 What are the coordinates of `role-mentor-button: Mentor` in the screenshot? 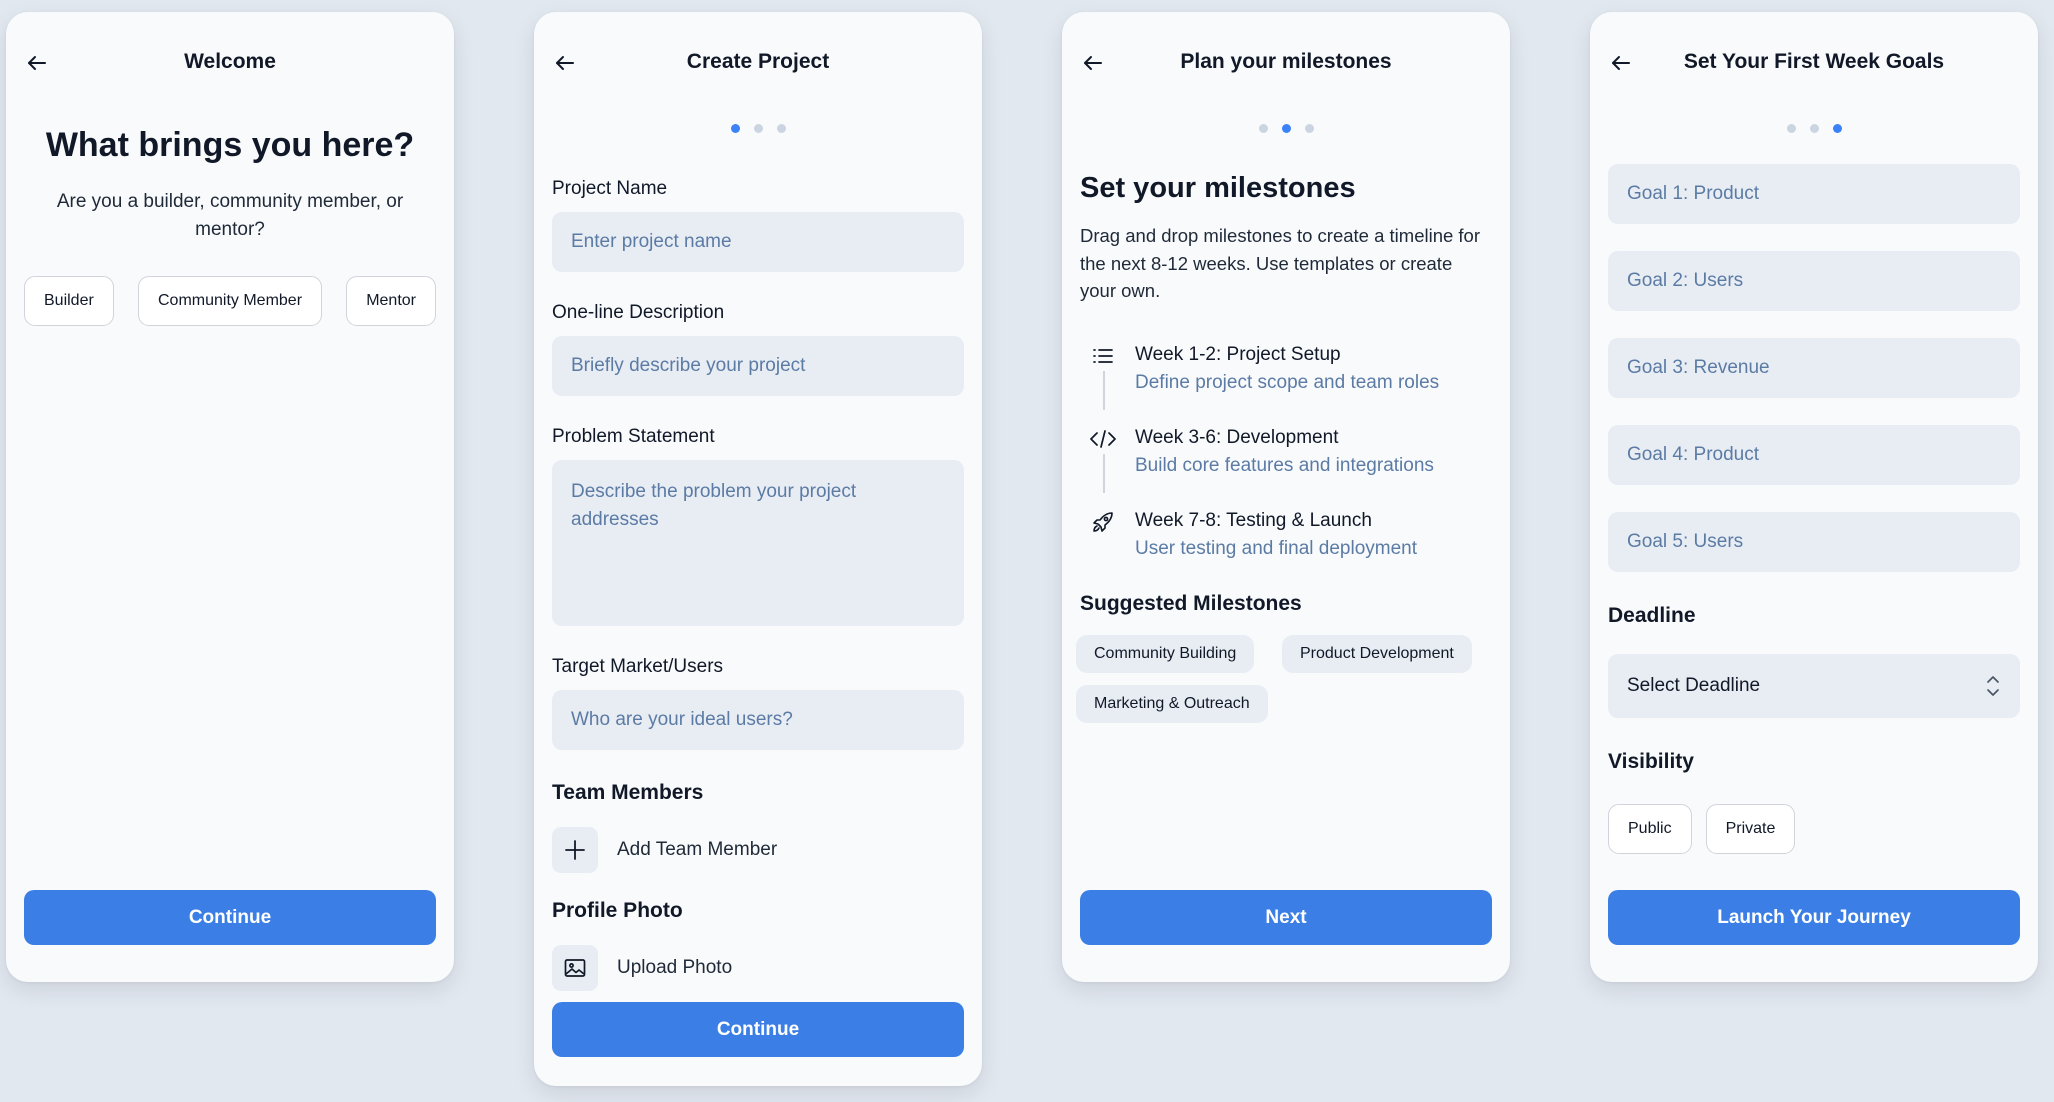 It's located at (391, 301).